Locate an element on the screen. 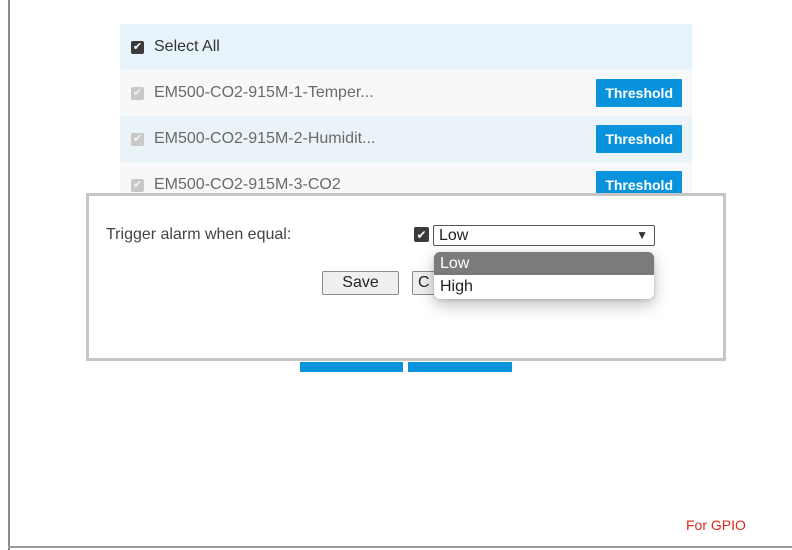 This screenshot has height=550, width=792. gpio-note: For GPIO is located at coordinates (716, 525).